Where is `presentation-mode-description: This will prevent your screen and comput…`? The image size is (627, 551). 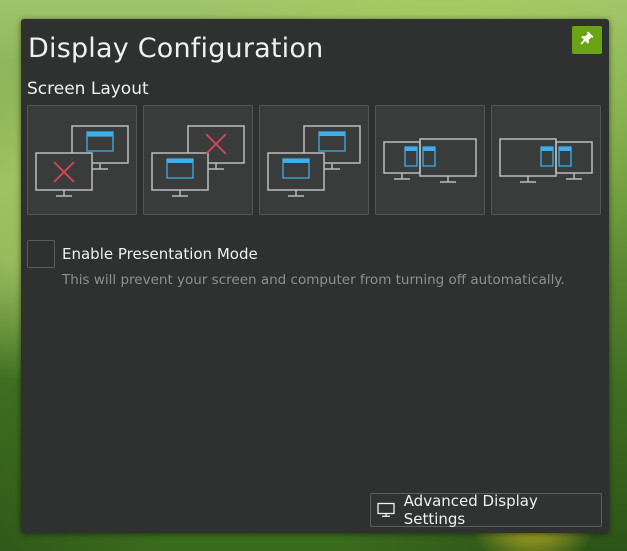
presentation-mode-description: This will prevent your screen and comput… is located at coordinates (313, 280).